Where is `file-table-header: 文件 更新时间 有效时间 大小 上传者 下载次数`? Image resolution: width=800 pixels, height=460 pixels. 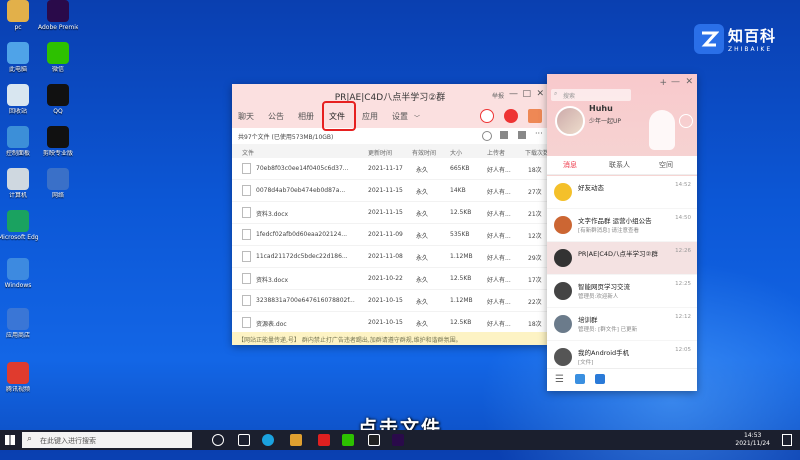 file-table-header: 文件 更新时间 有效时间 大小 上传者 下载次数 is located at coordinates (390, 151).